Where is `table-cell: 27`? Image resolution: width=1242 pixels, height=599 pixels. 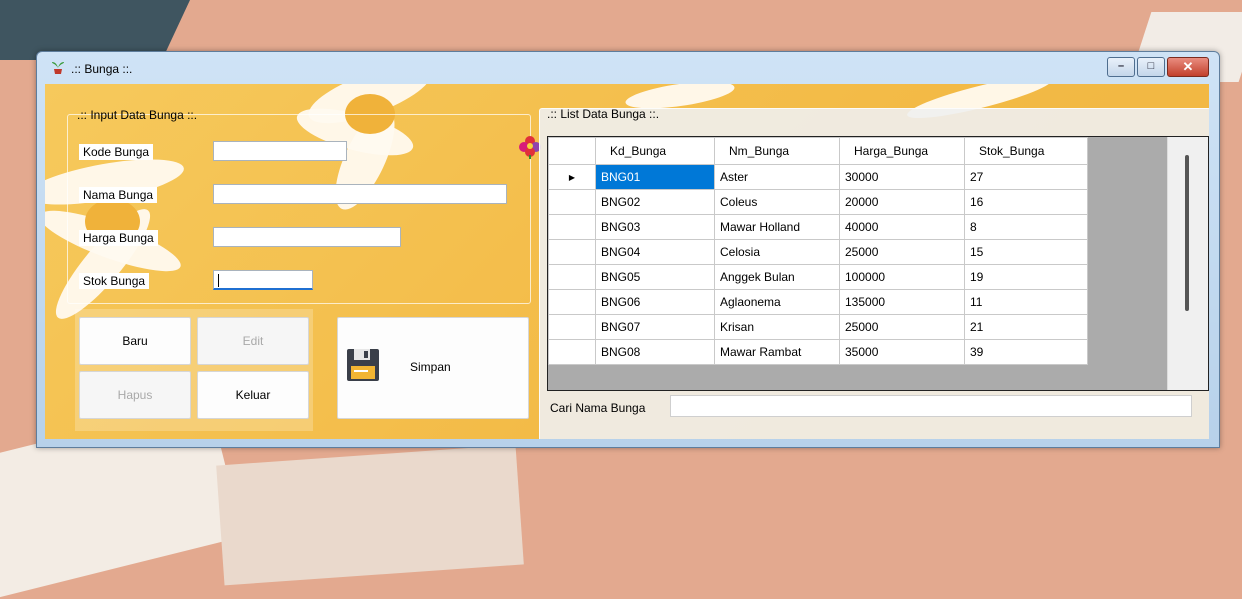
table-cell: 27 is located at coordinates (1026, 177).